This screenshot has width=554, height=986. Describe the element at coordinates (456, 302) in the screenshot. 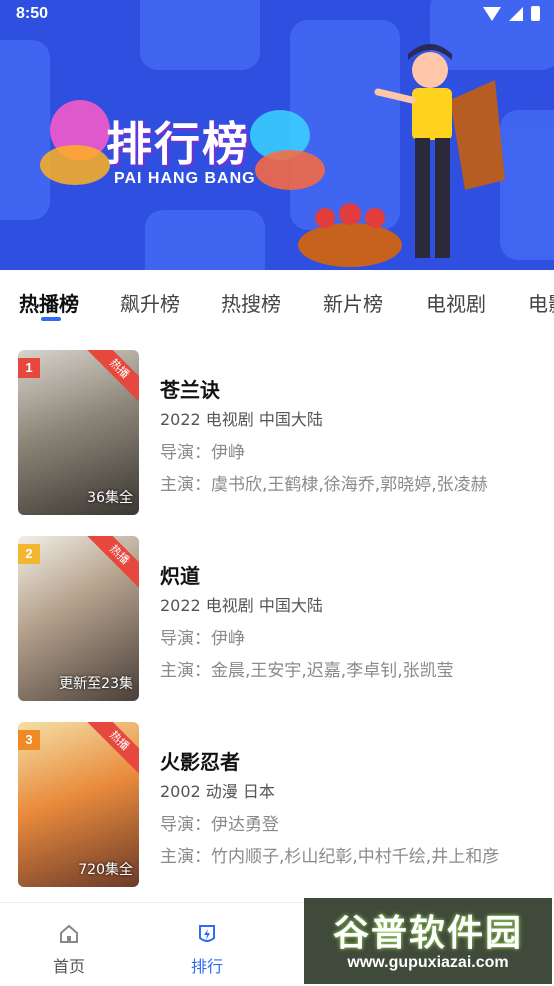

I see `tab-tv-series: 电视剧` at that location.